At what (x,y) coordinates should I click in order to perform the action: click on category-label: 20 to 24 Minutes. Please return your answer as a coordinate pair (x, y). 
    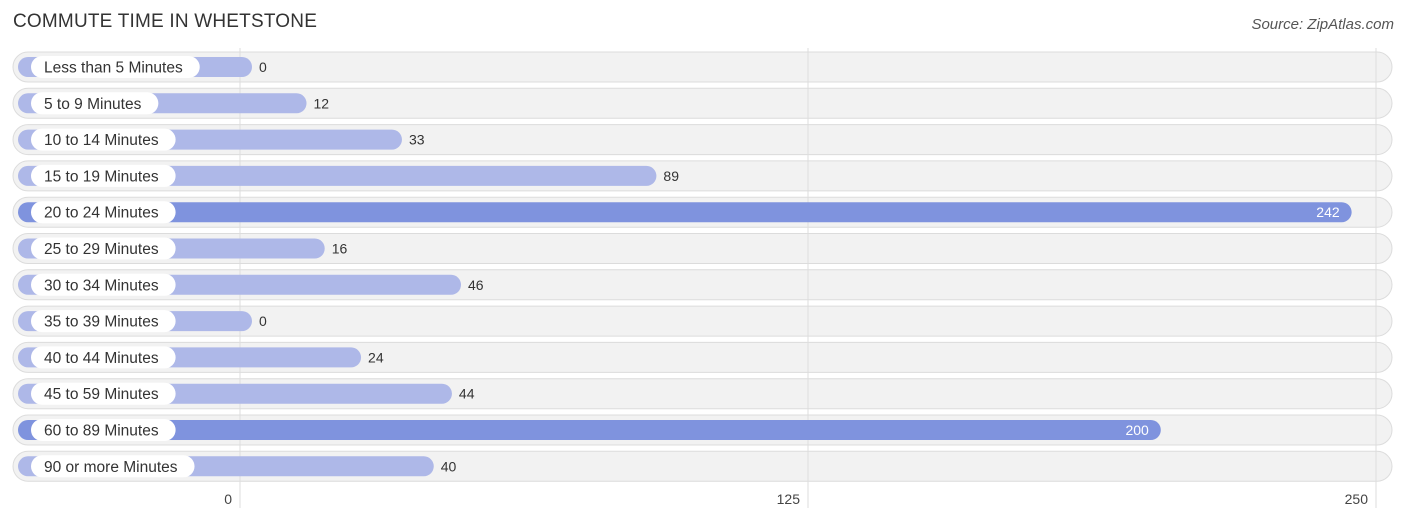
    Looking at the image, I should click on (101, 213).